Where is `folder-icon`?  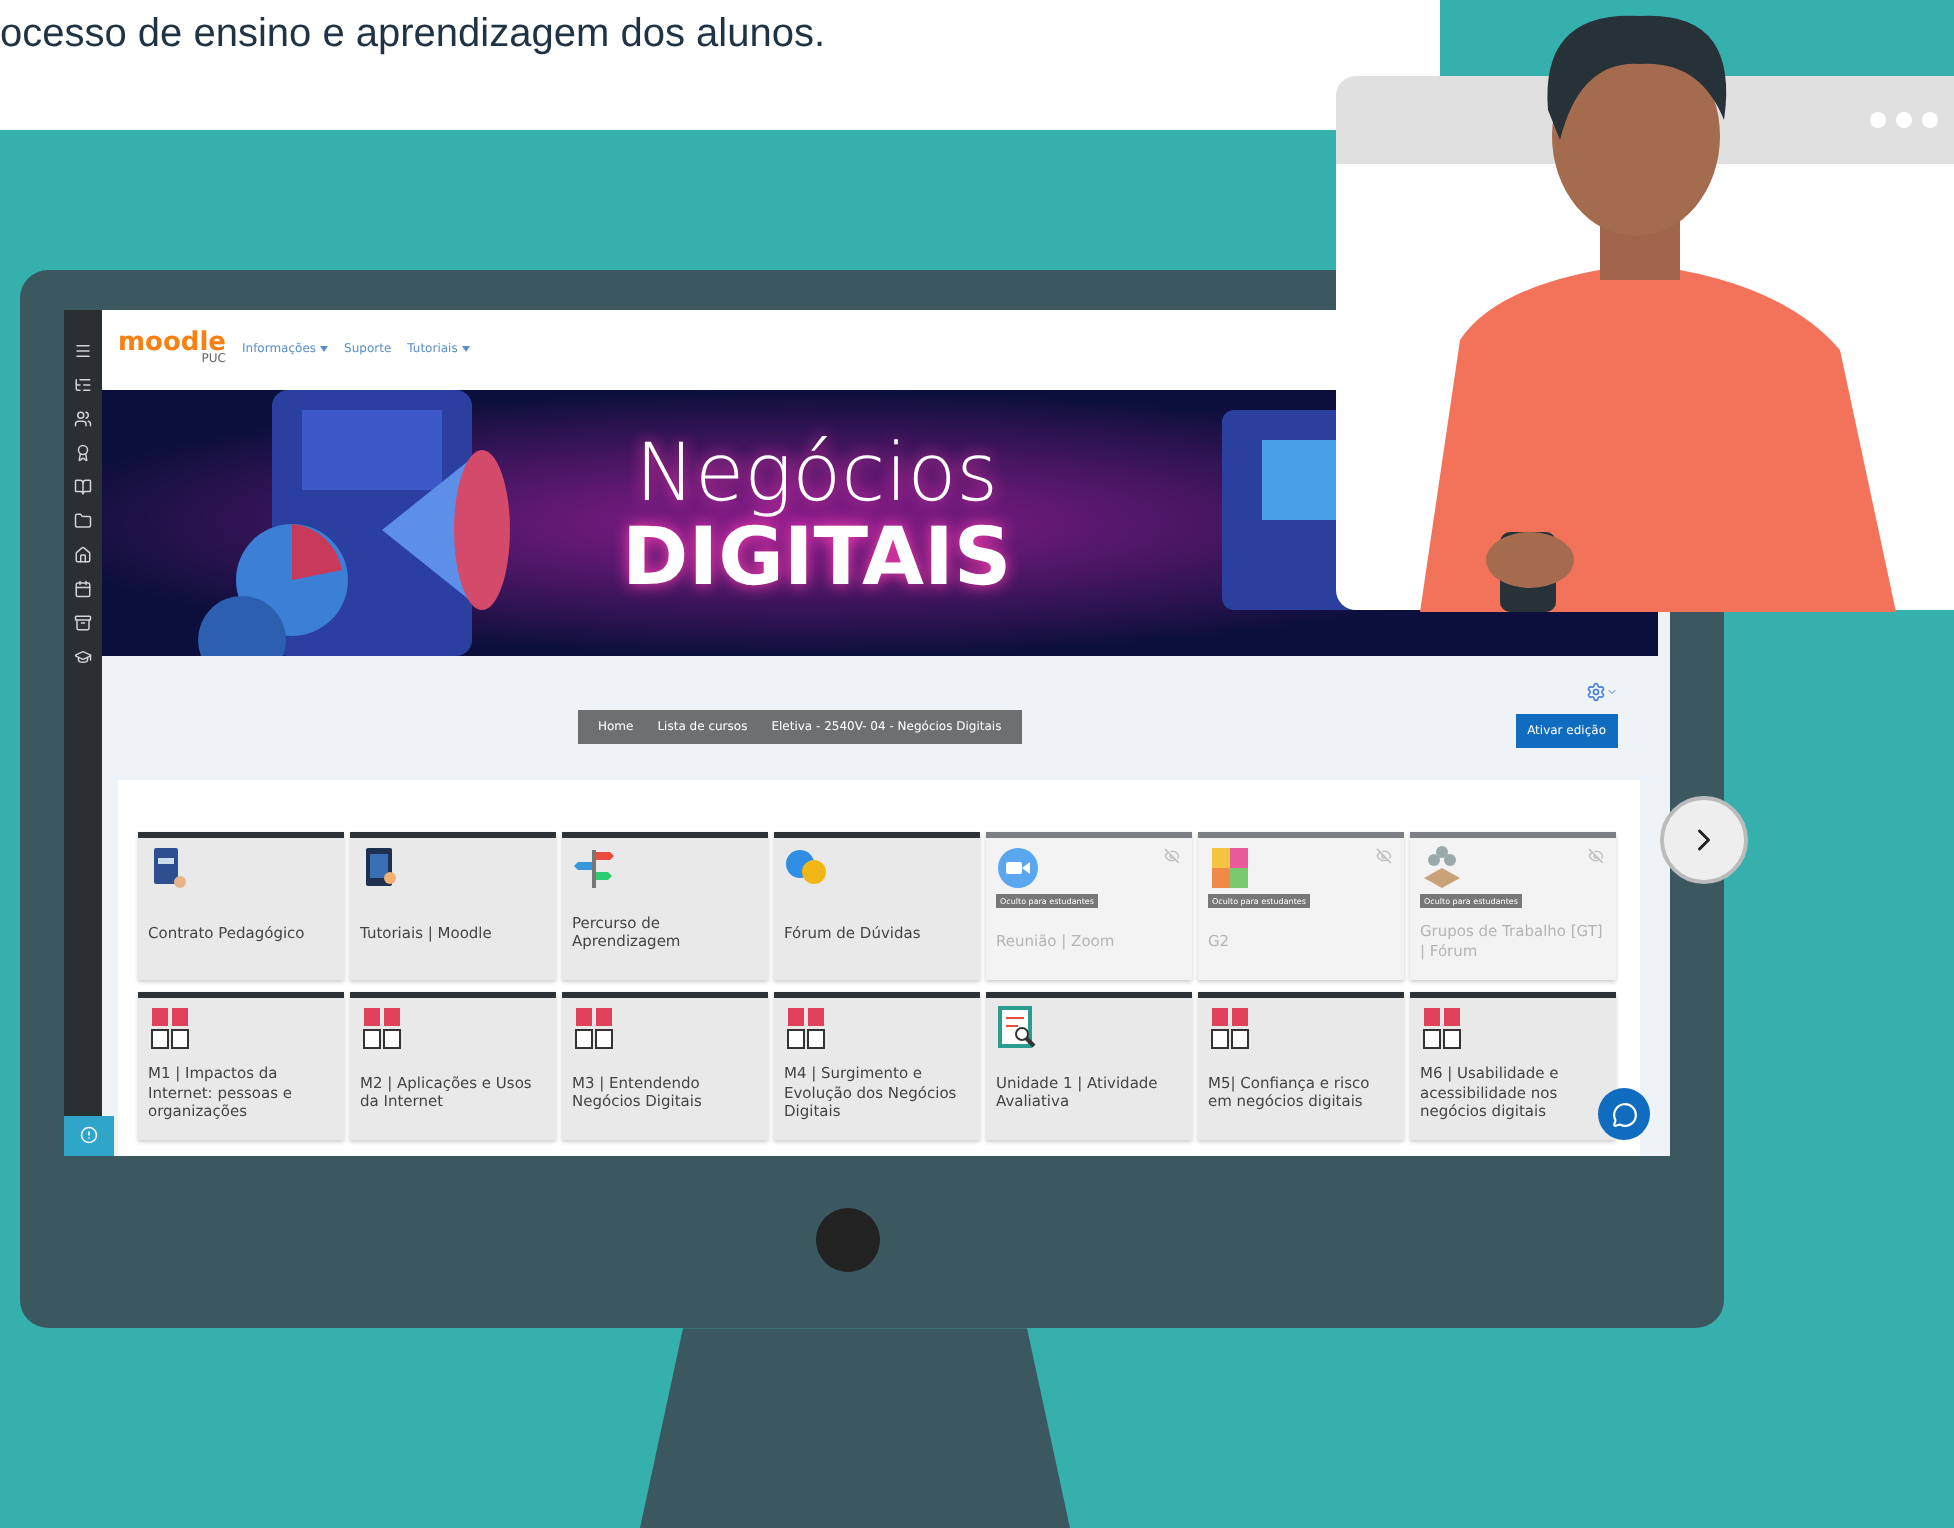 folder-icon is located at coordinates (83, 520).